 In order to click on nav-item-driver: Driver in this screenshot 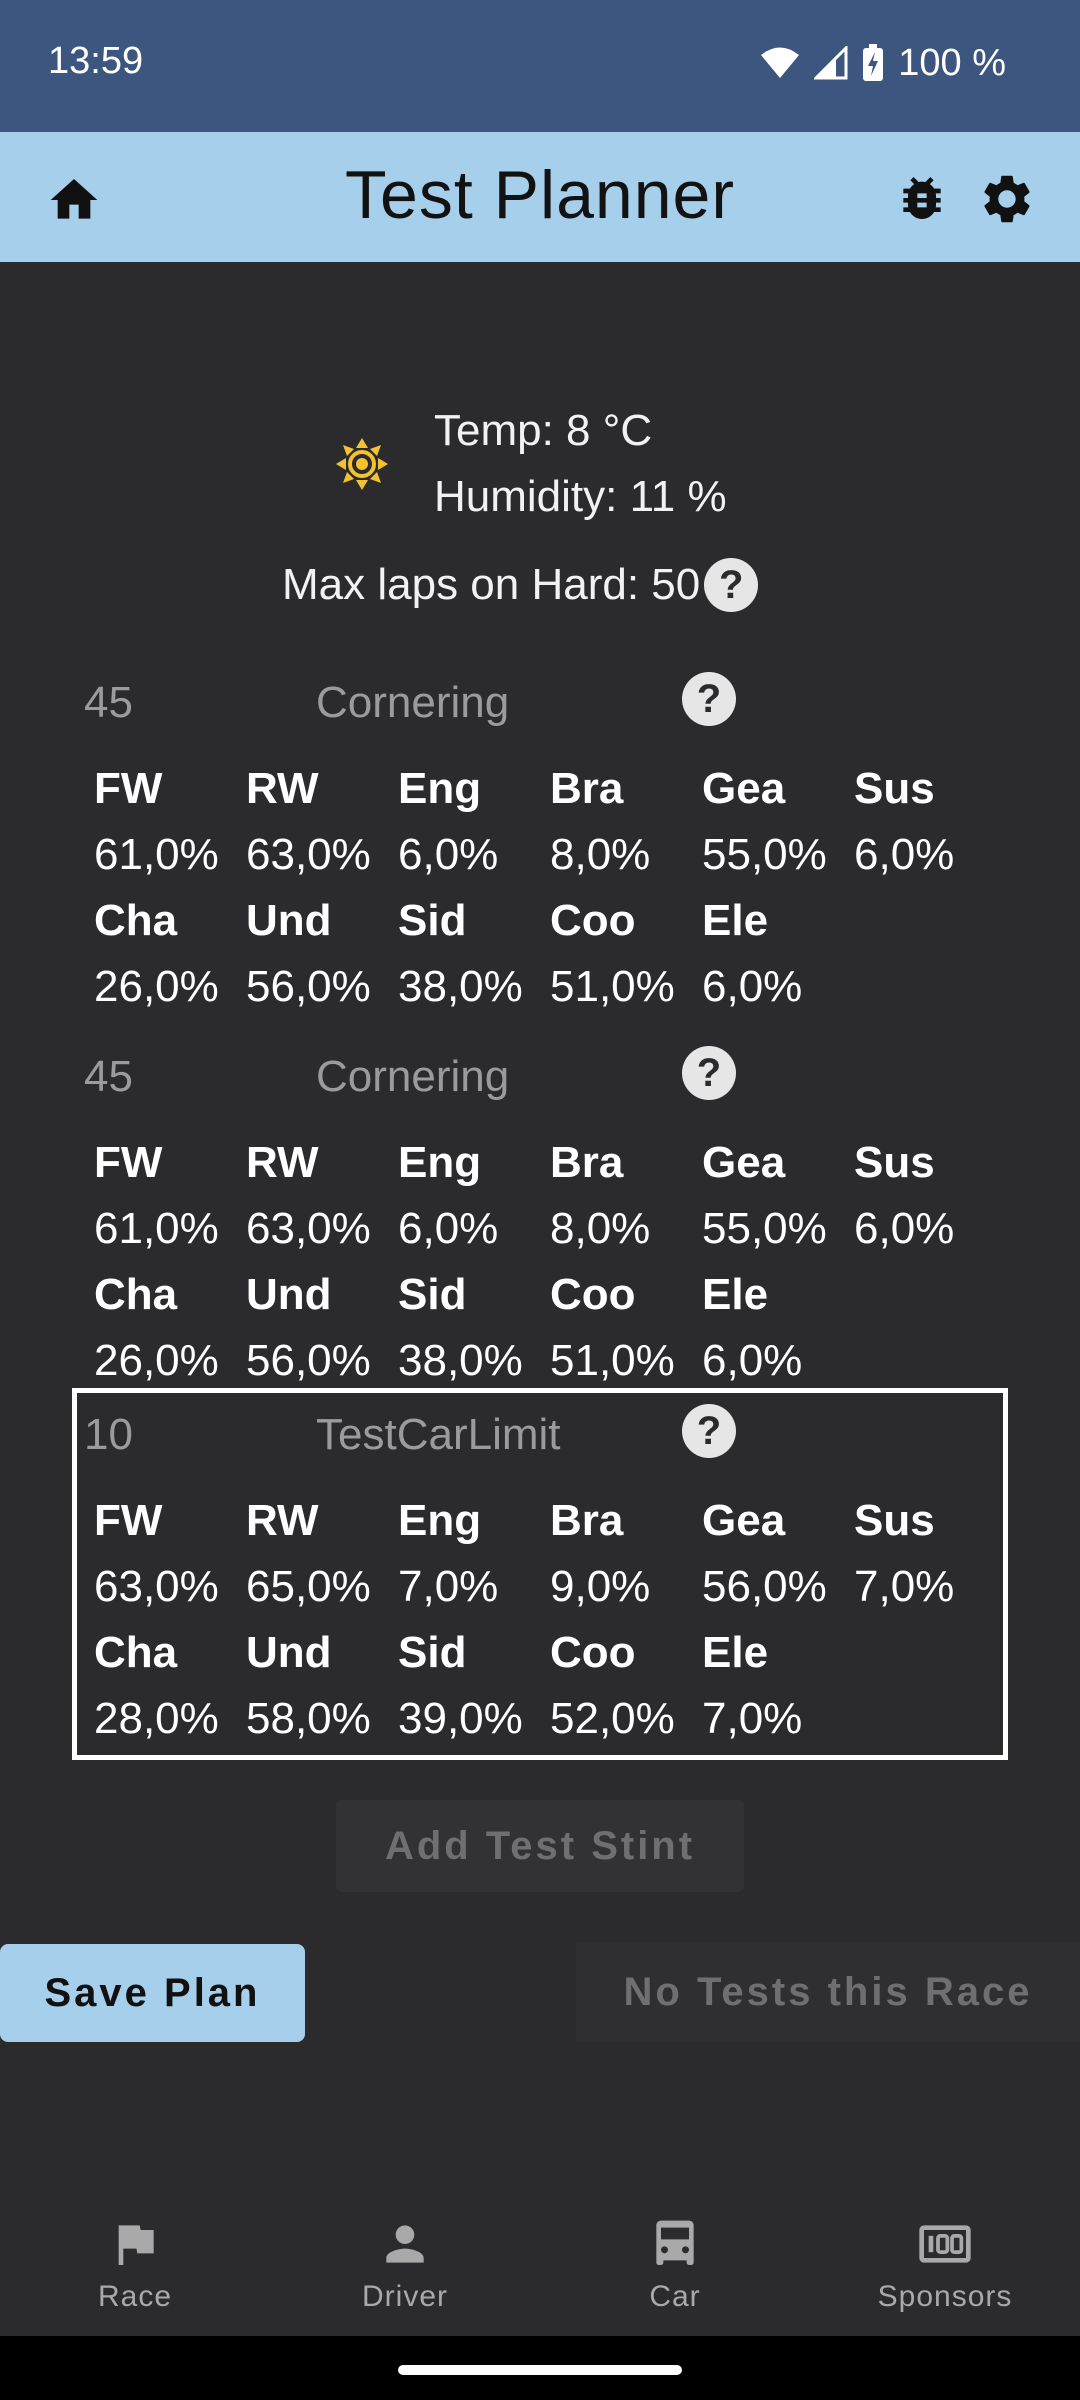, I will do `click(405, 2263)`.